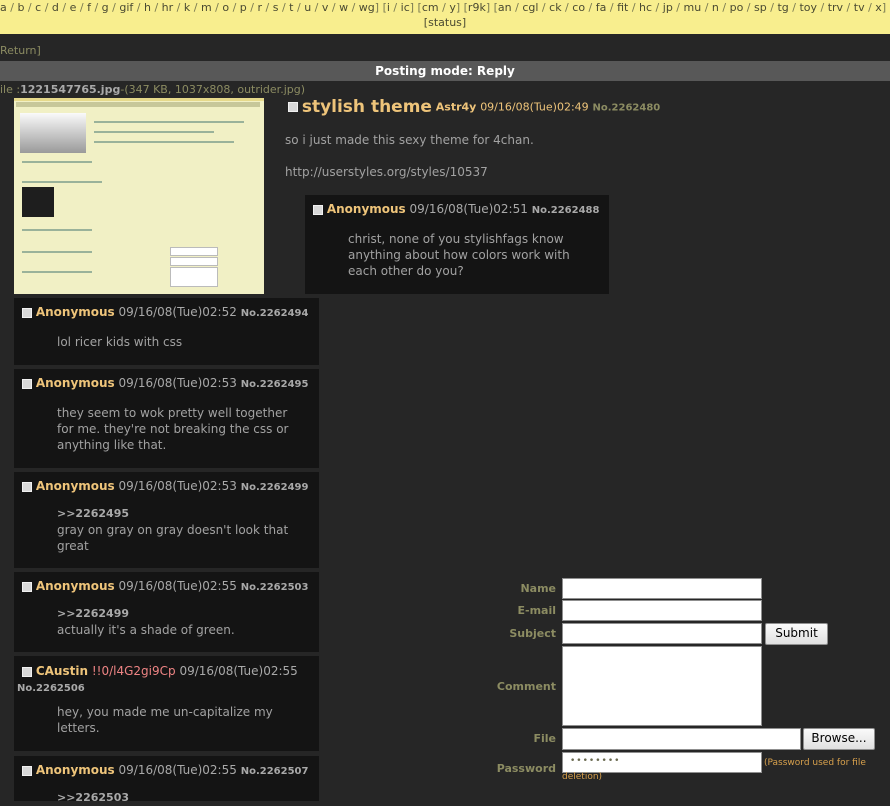 This screenshot has width=890, height=806. Describe the element at coordinates (456, 239) in the screenshot. I see `reply-body-line: christ, none of you stylishfags know` at that location.